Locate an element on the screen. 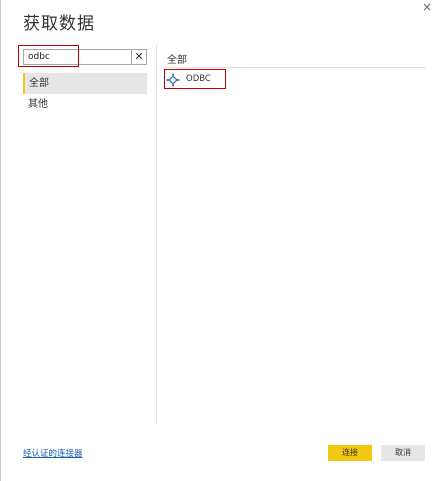  search-box: ✕ is located at coordinates (85, 57).